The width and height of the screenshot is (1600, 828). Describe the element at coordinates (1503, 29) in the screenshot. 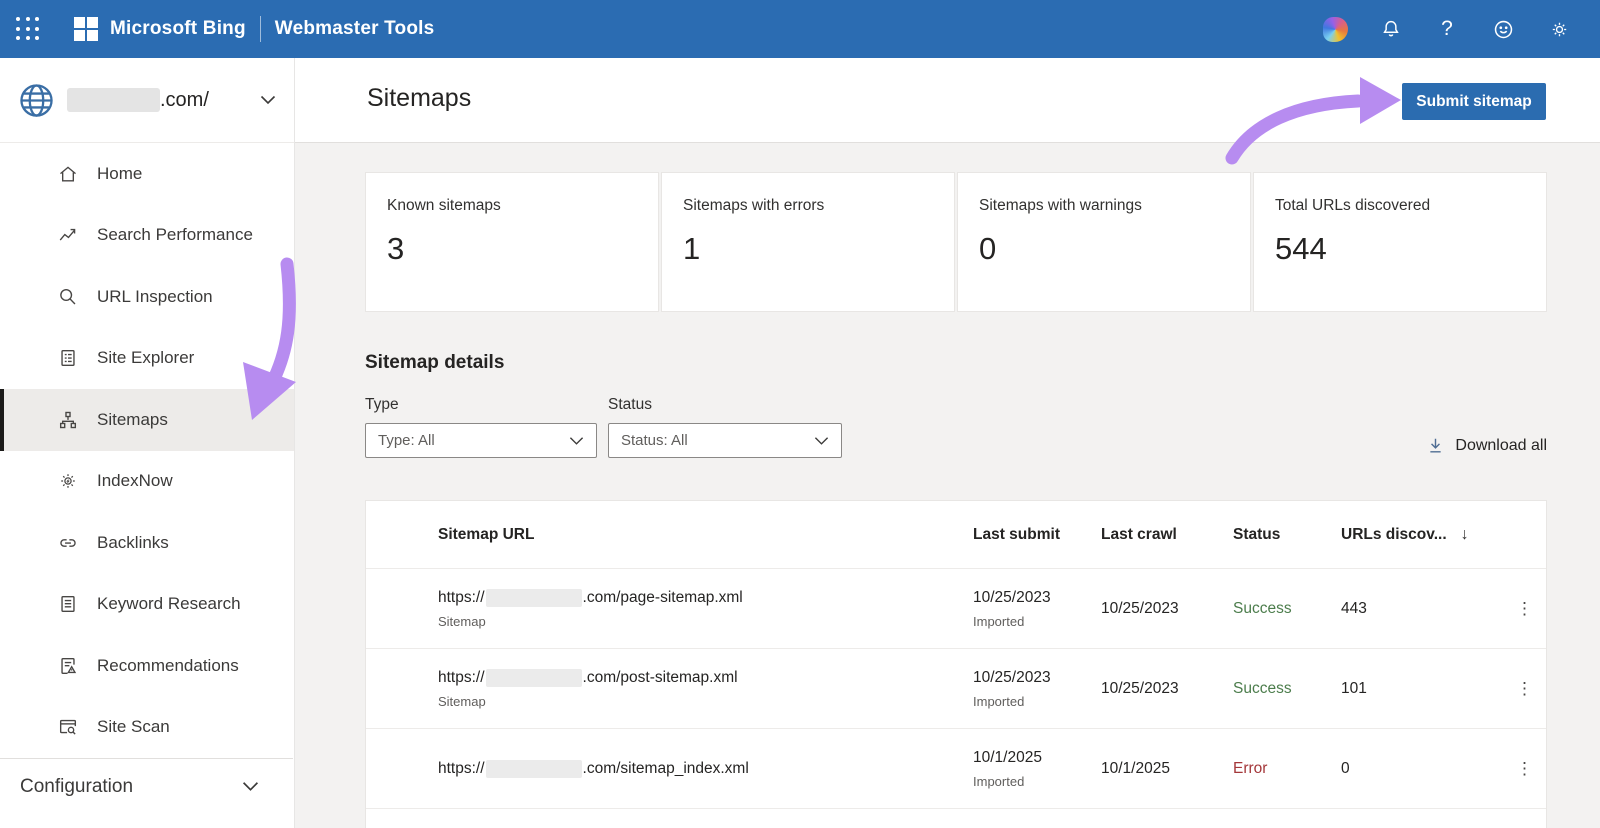

I see `feedback-icon` at that location.